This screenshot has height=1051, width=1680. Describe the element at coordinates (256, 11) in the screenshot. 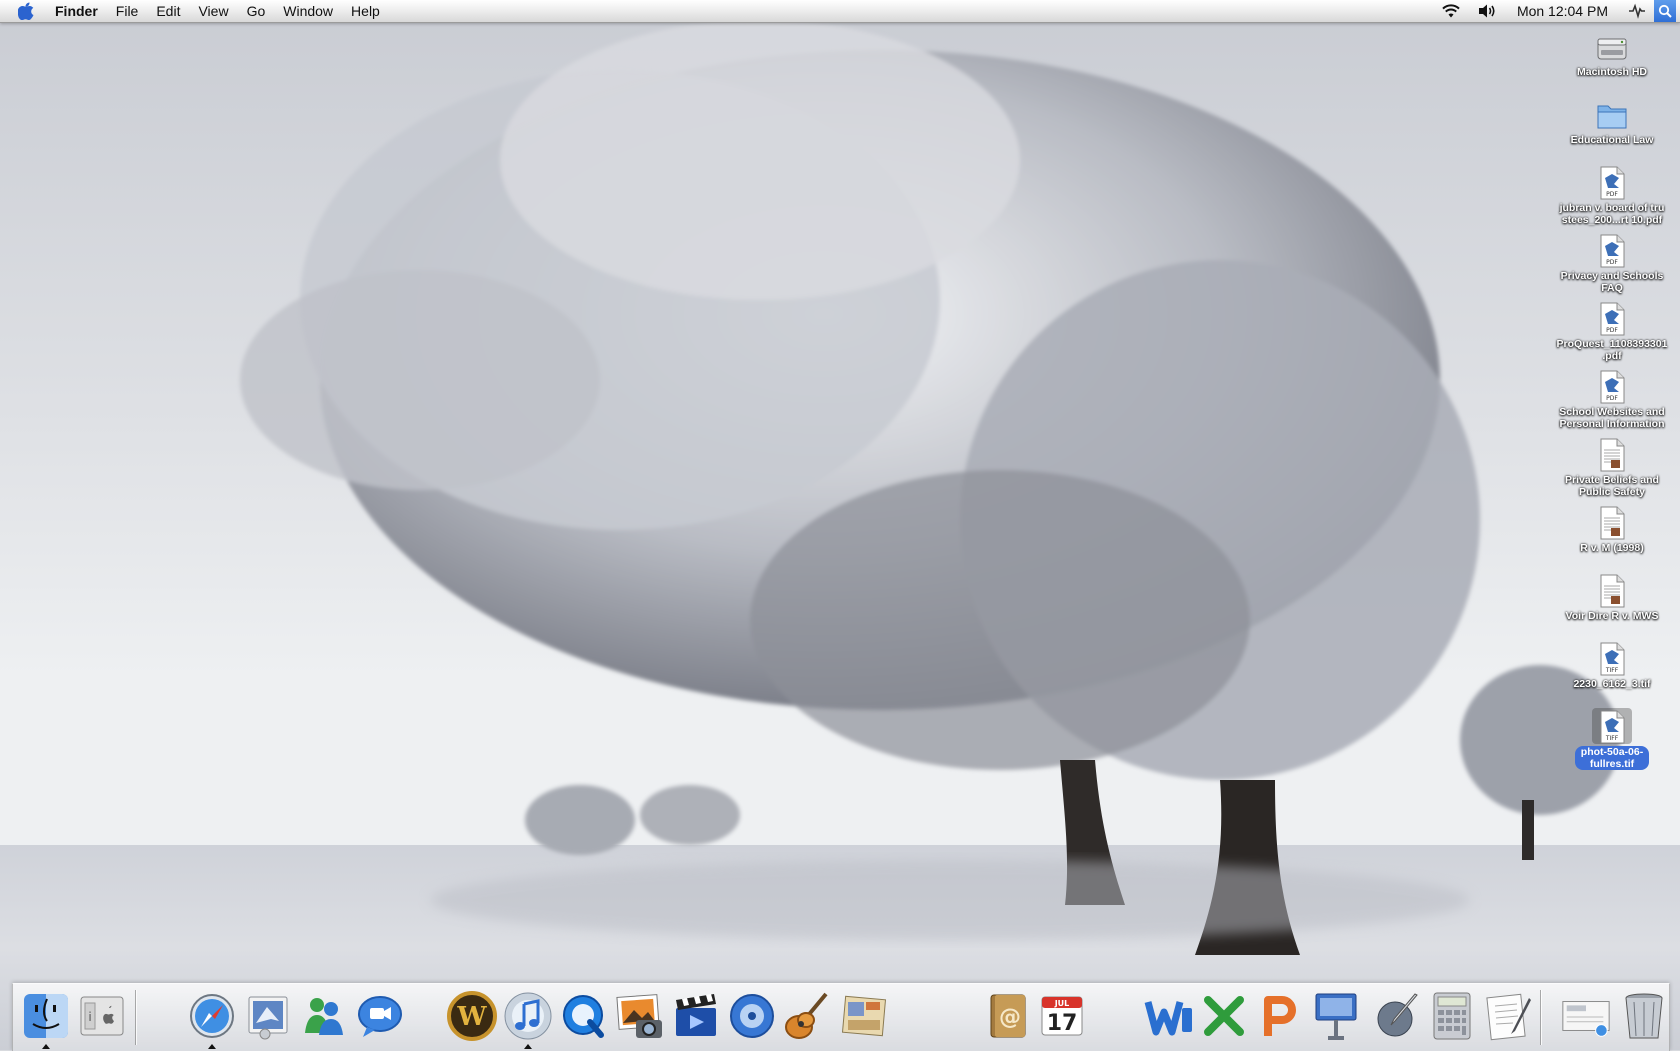

I see `menu-go: Go` at that location.